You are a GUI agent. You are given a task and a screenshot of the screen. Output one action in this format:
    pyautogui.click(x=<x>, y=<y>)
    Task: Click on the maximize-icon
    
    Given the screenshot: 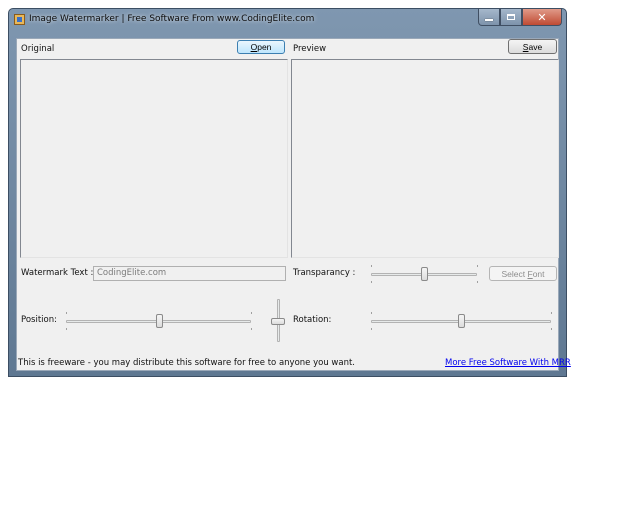 What is the action you would take?
    pyautogui.click(x=511, y=17)
    